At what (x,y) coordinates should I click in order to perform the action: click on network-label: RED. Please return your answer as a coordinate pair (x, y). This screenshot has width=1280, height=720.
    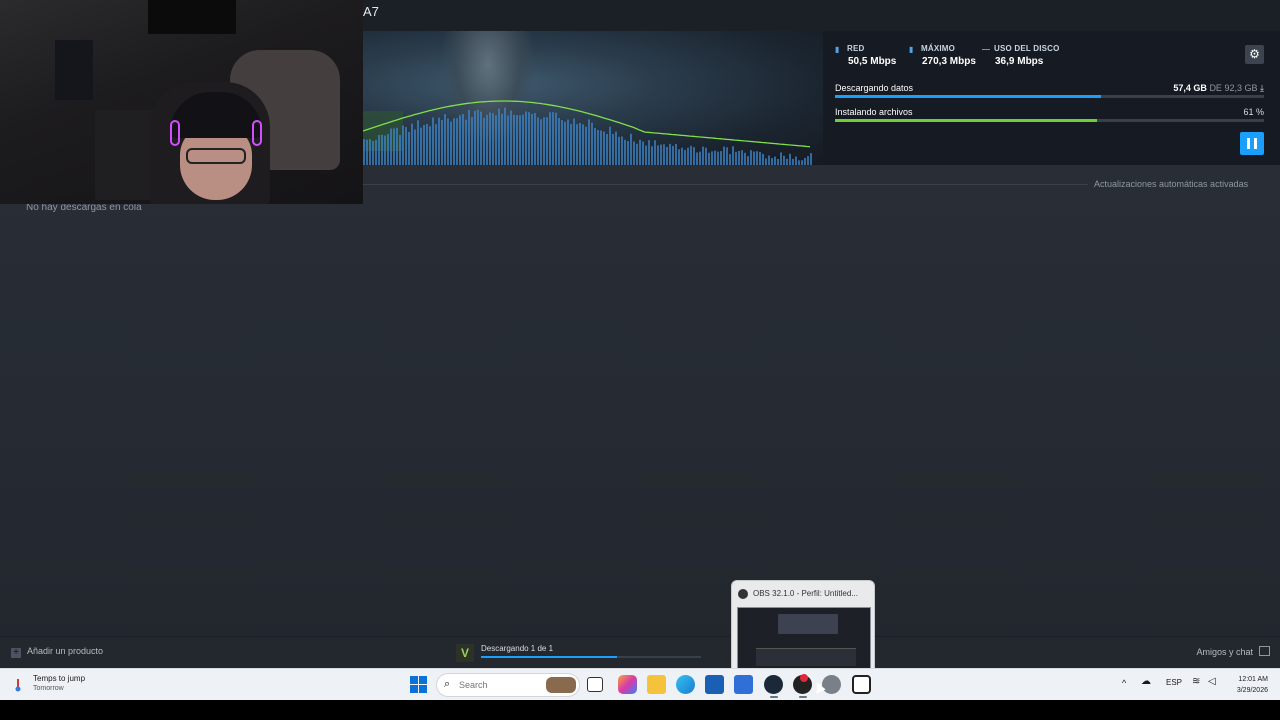
    Looking at the image, I should click on (856, 48).